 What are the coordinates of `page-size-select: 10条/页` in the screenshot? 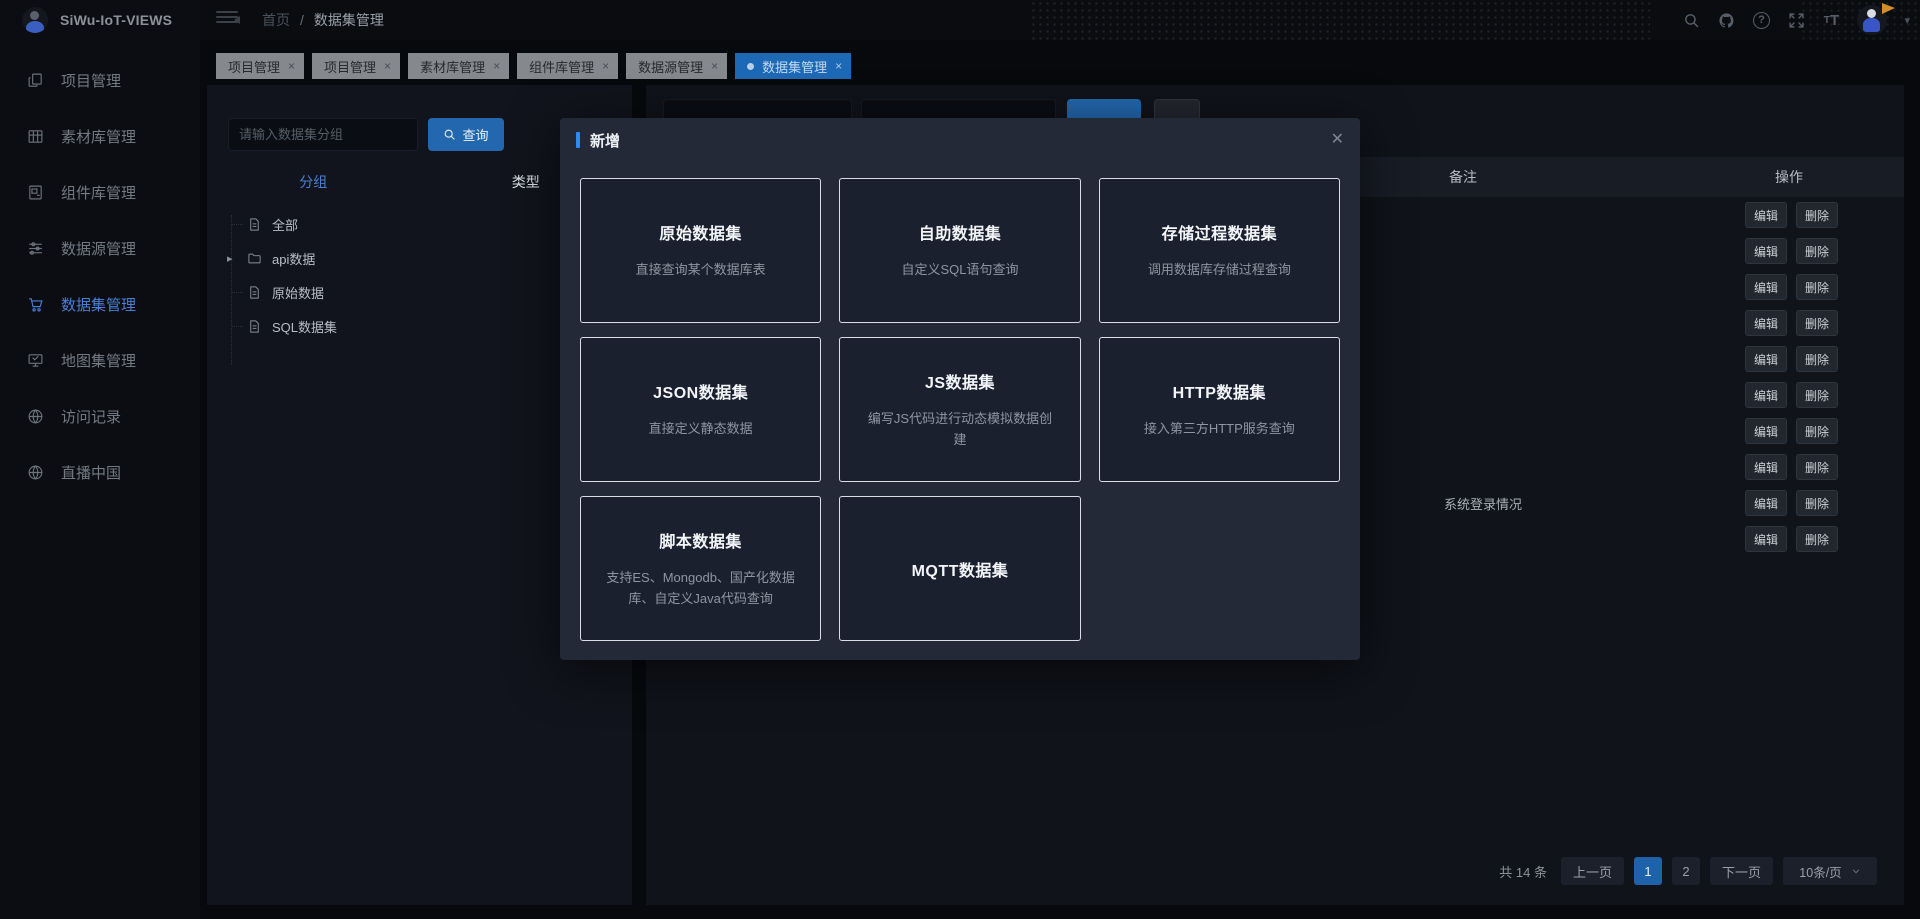 It's located at (1830, 871).